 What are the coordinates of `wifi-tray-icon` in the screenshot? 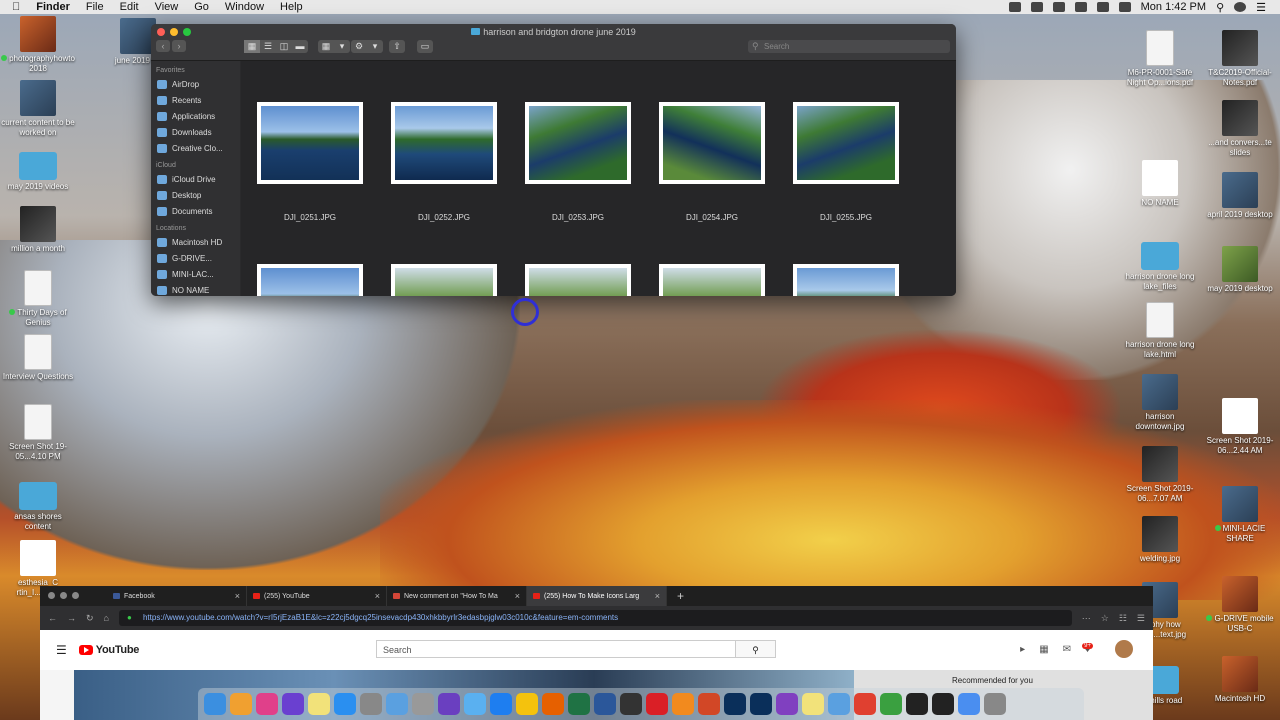 It's located at (1080, 7).